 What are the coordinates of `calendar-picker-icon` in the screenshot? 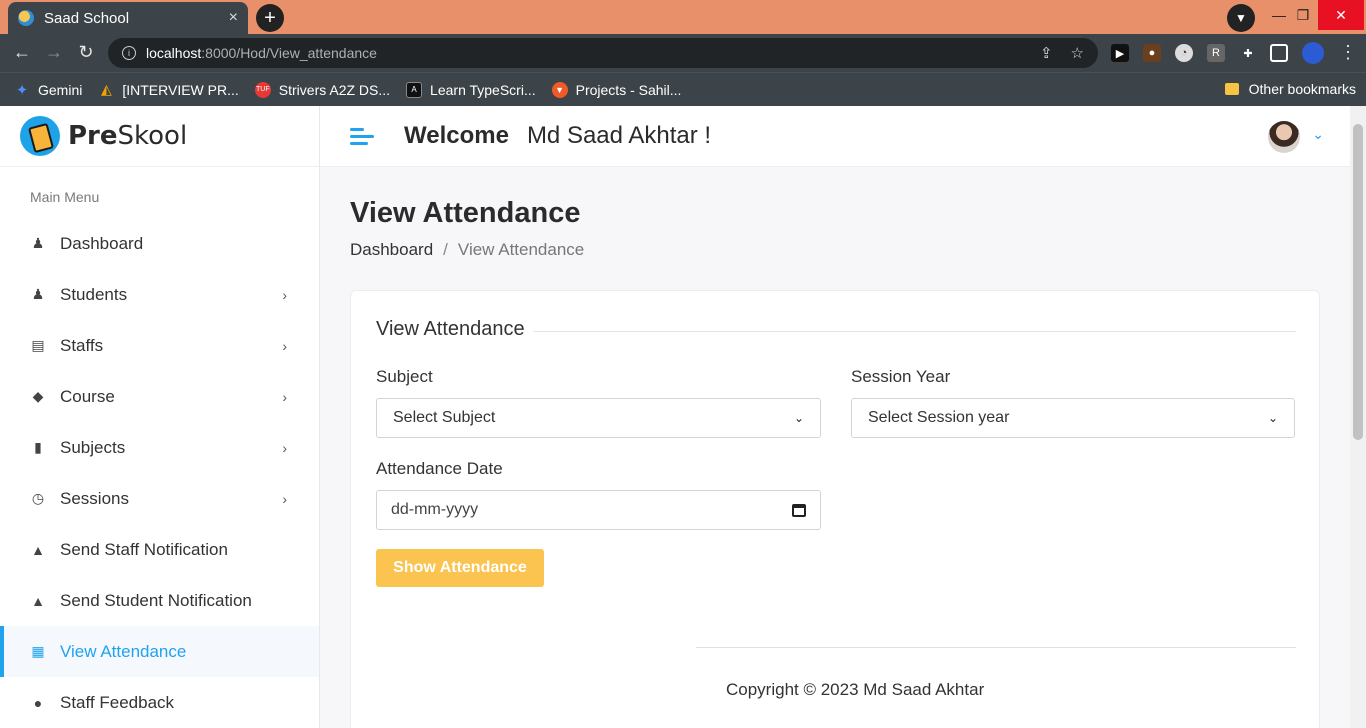 It's located at (799, 510).